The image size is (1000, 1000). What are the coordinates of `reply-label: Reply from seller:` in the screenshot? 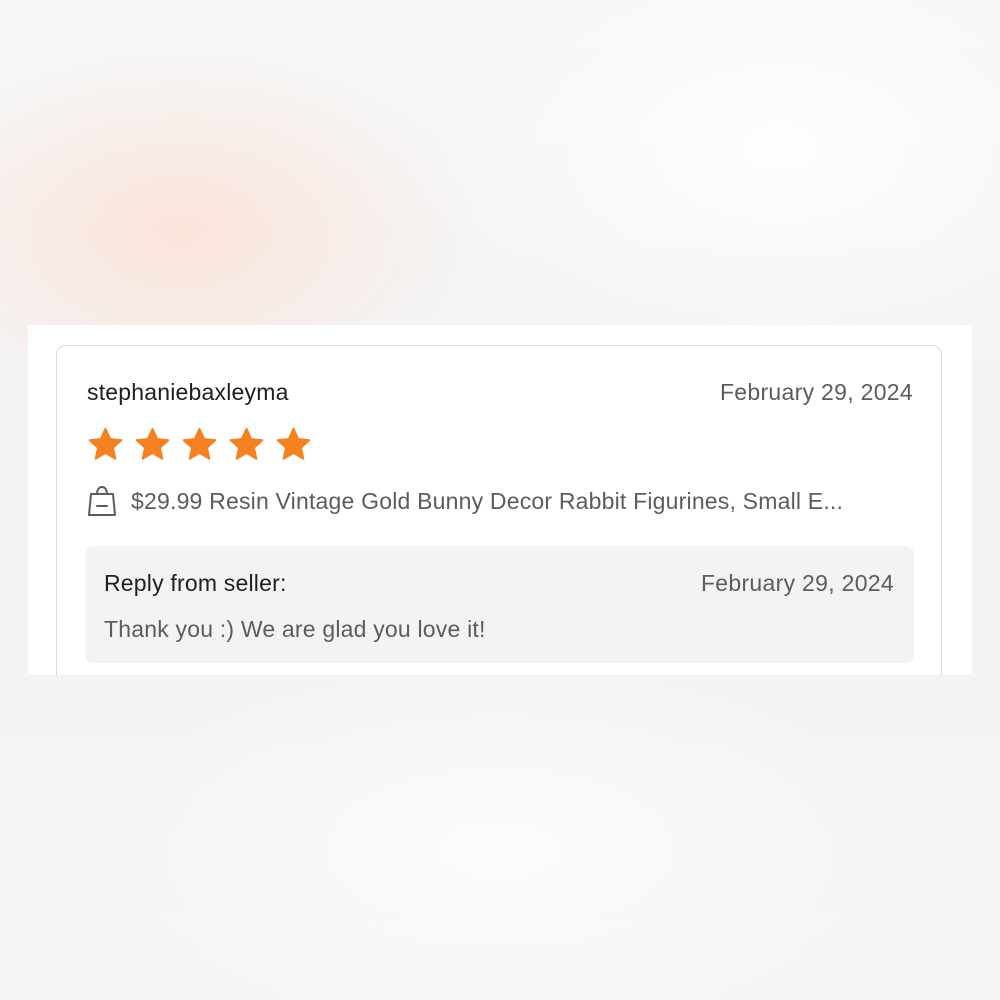 It's located at (195, 583).